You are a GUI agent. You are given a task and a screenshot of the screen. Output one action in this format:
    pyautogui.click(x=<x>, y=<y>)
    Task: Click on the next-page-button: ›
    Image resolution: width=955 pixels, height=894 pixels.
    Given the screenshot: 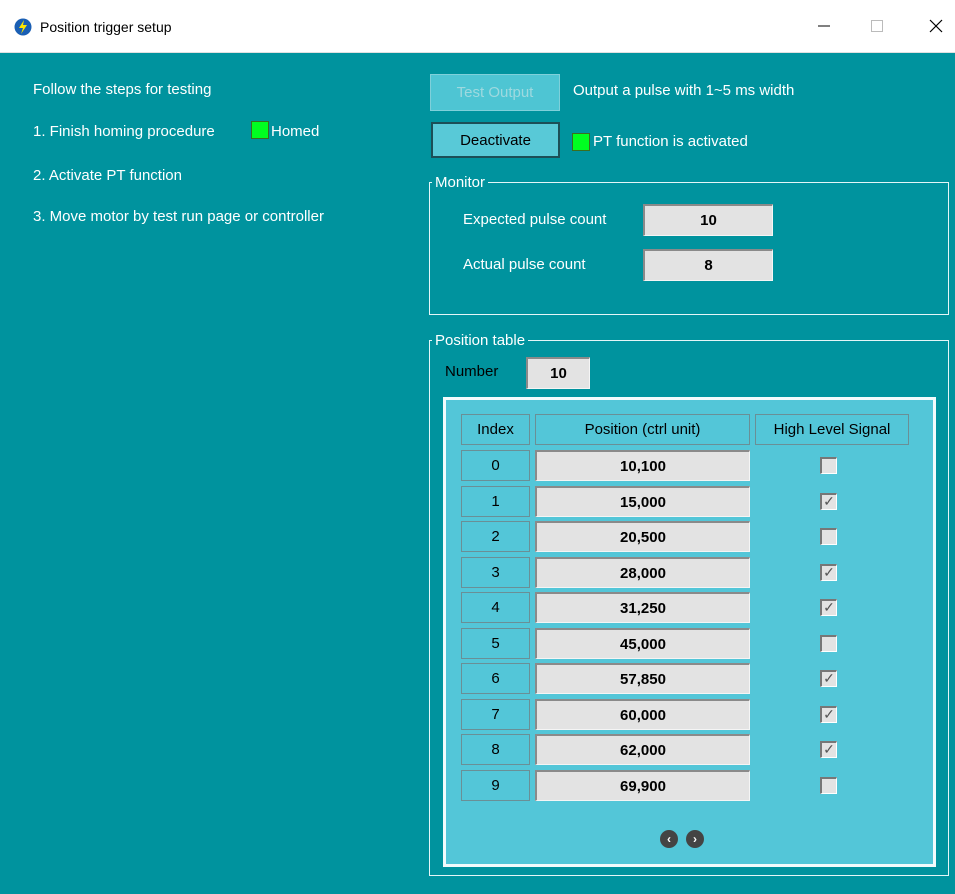 What is the action you would take?
    pyautogui.click(x=695, y=839)
    